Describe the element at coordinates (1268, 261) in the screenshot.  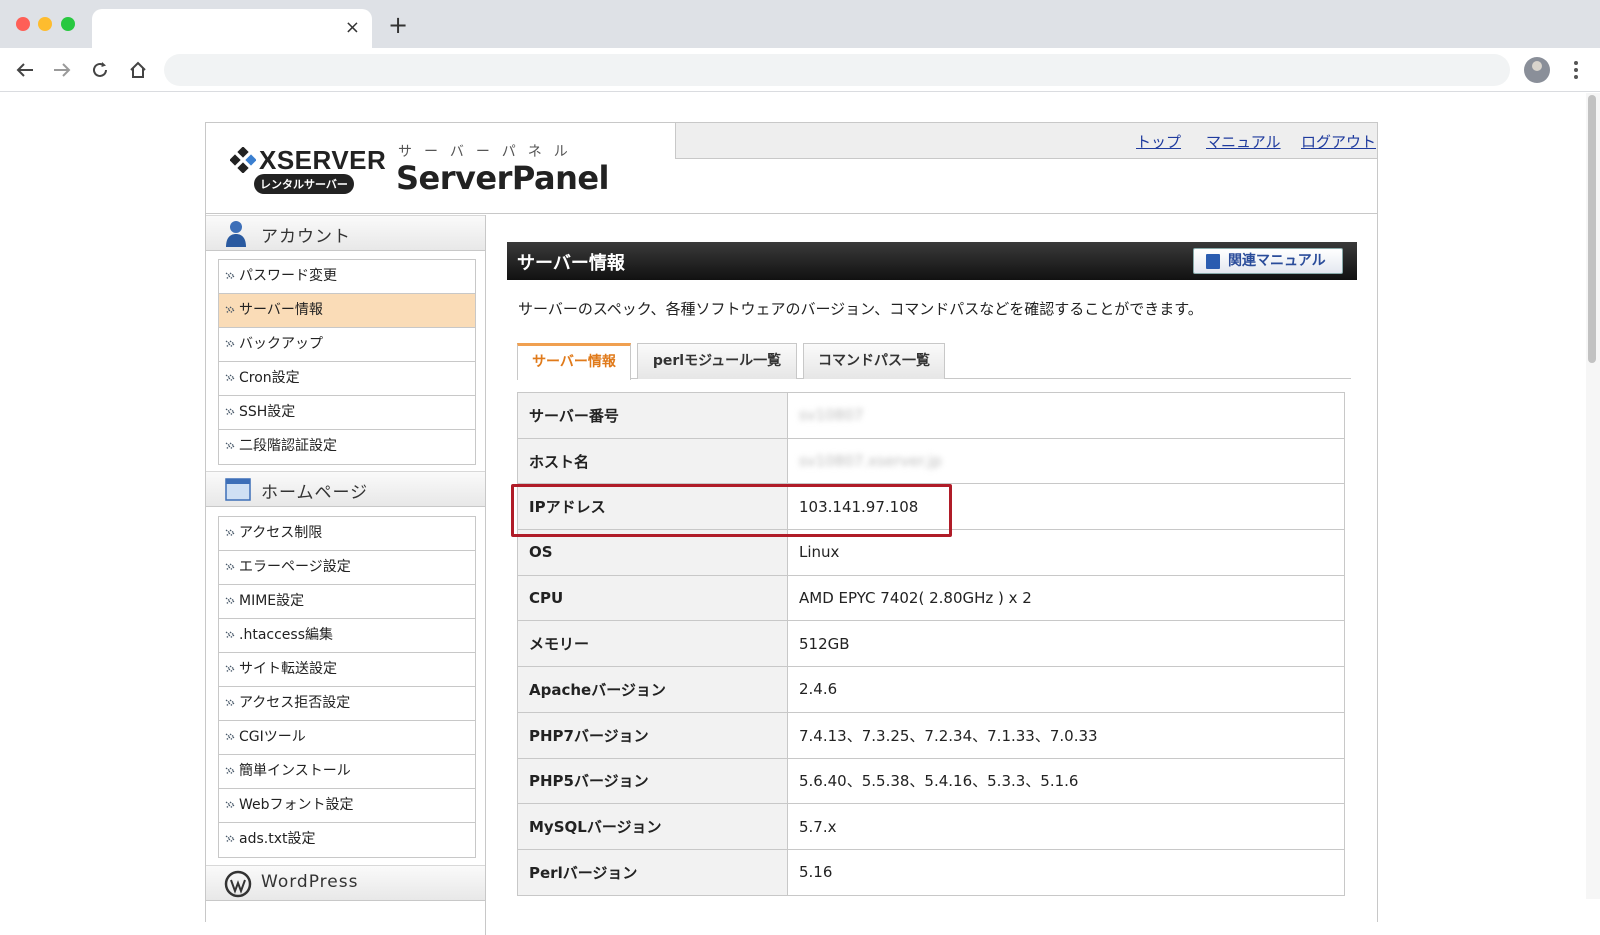
I see `related-manual-button: 関連マニュアル` at that location.